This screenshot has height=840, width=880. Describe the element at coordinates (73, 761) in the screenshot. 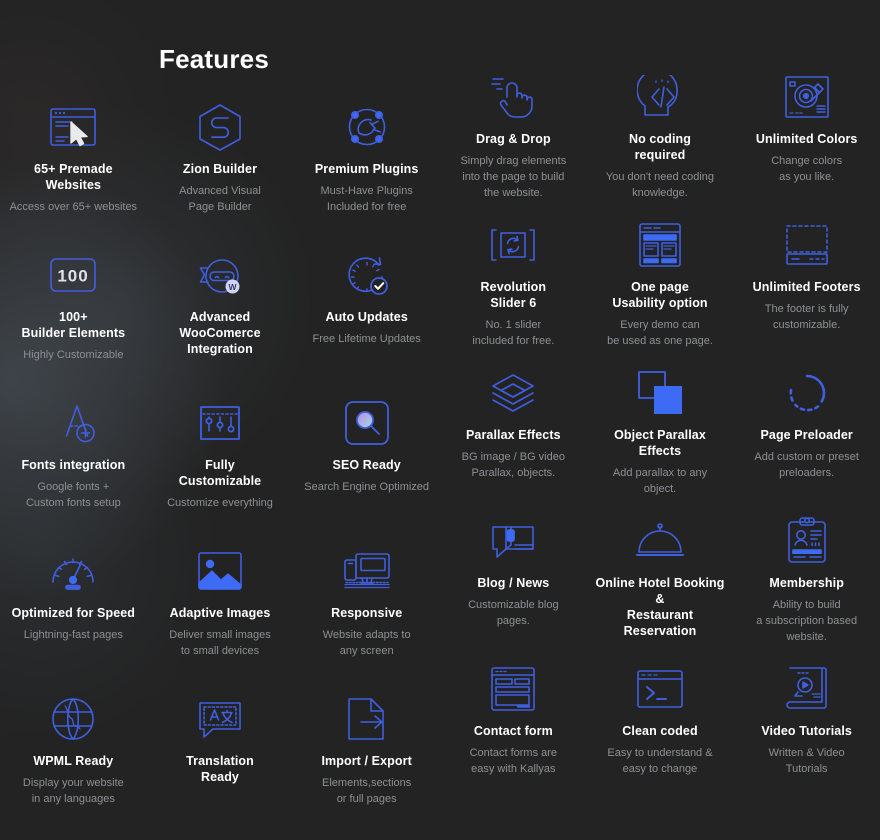

I see `feature-title: WPML Ready` at that location.